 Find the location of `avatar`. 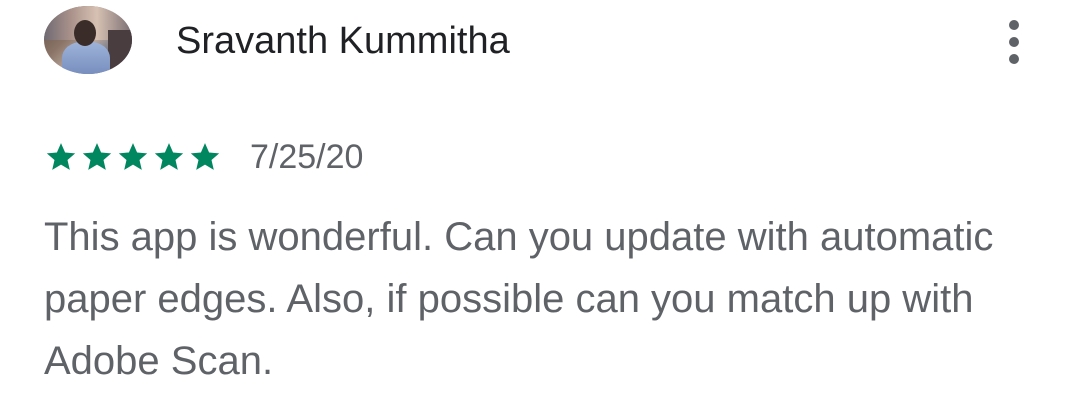

avatar is located at coordinates (88, 40).